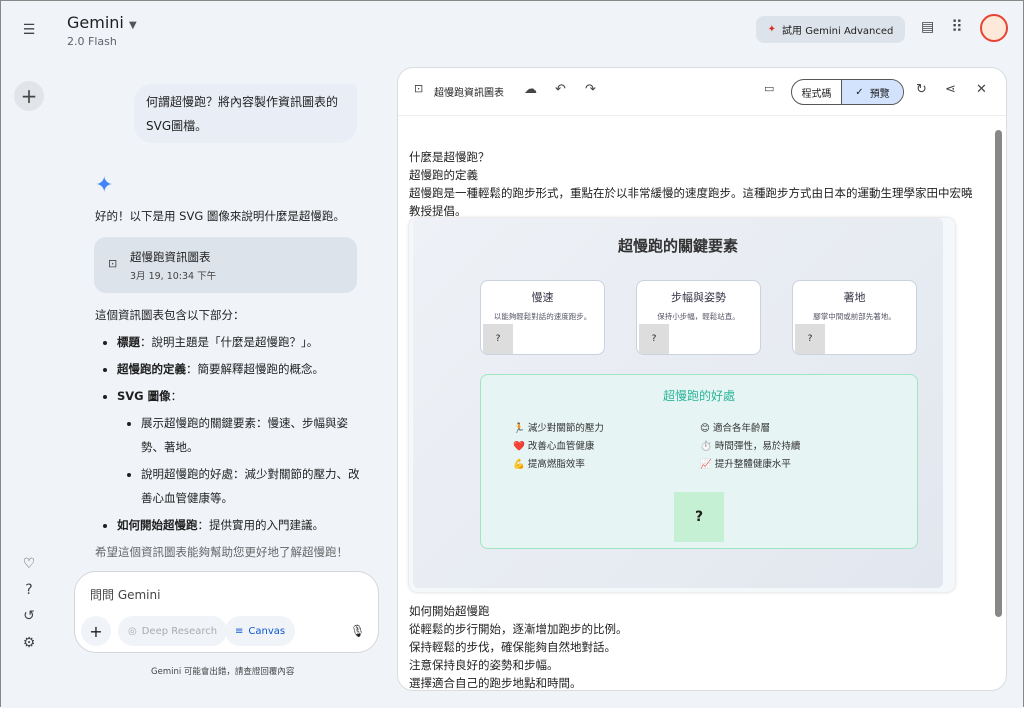  I want to click on history-icon: ↺, so click(29, 616).